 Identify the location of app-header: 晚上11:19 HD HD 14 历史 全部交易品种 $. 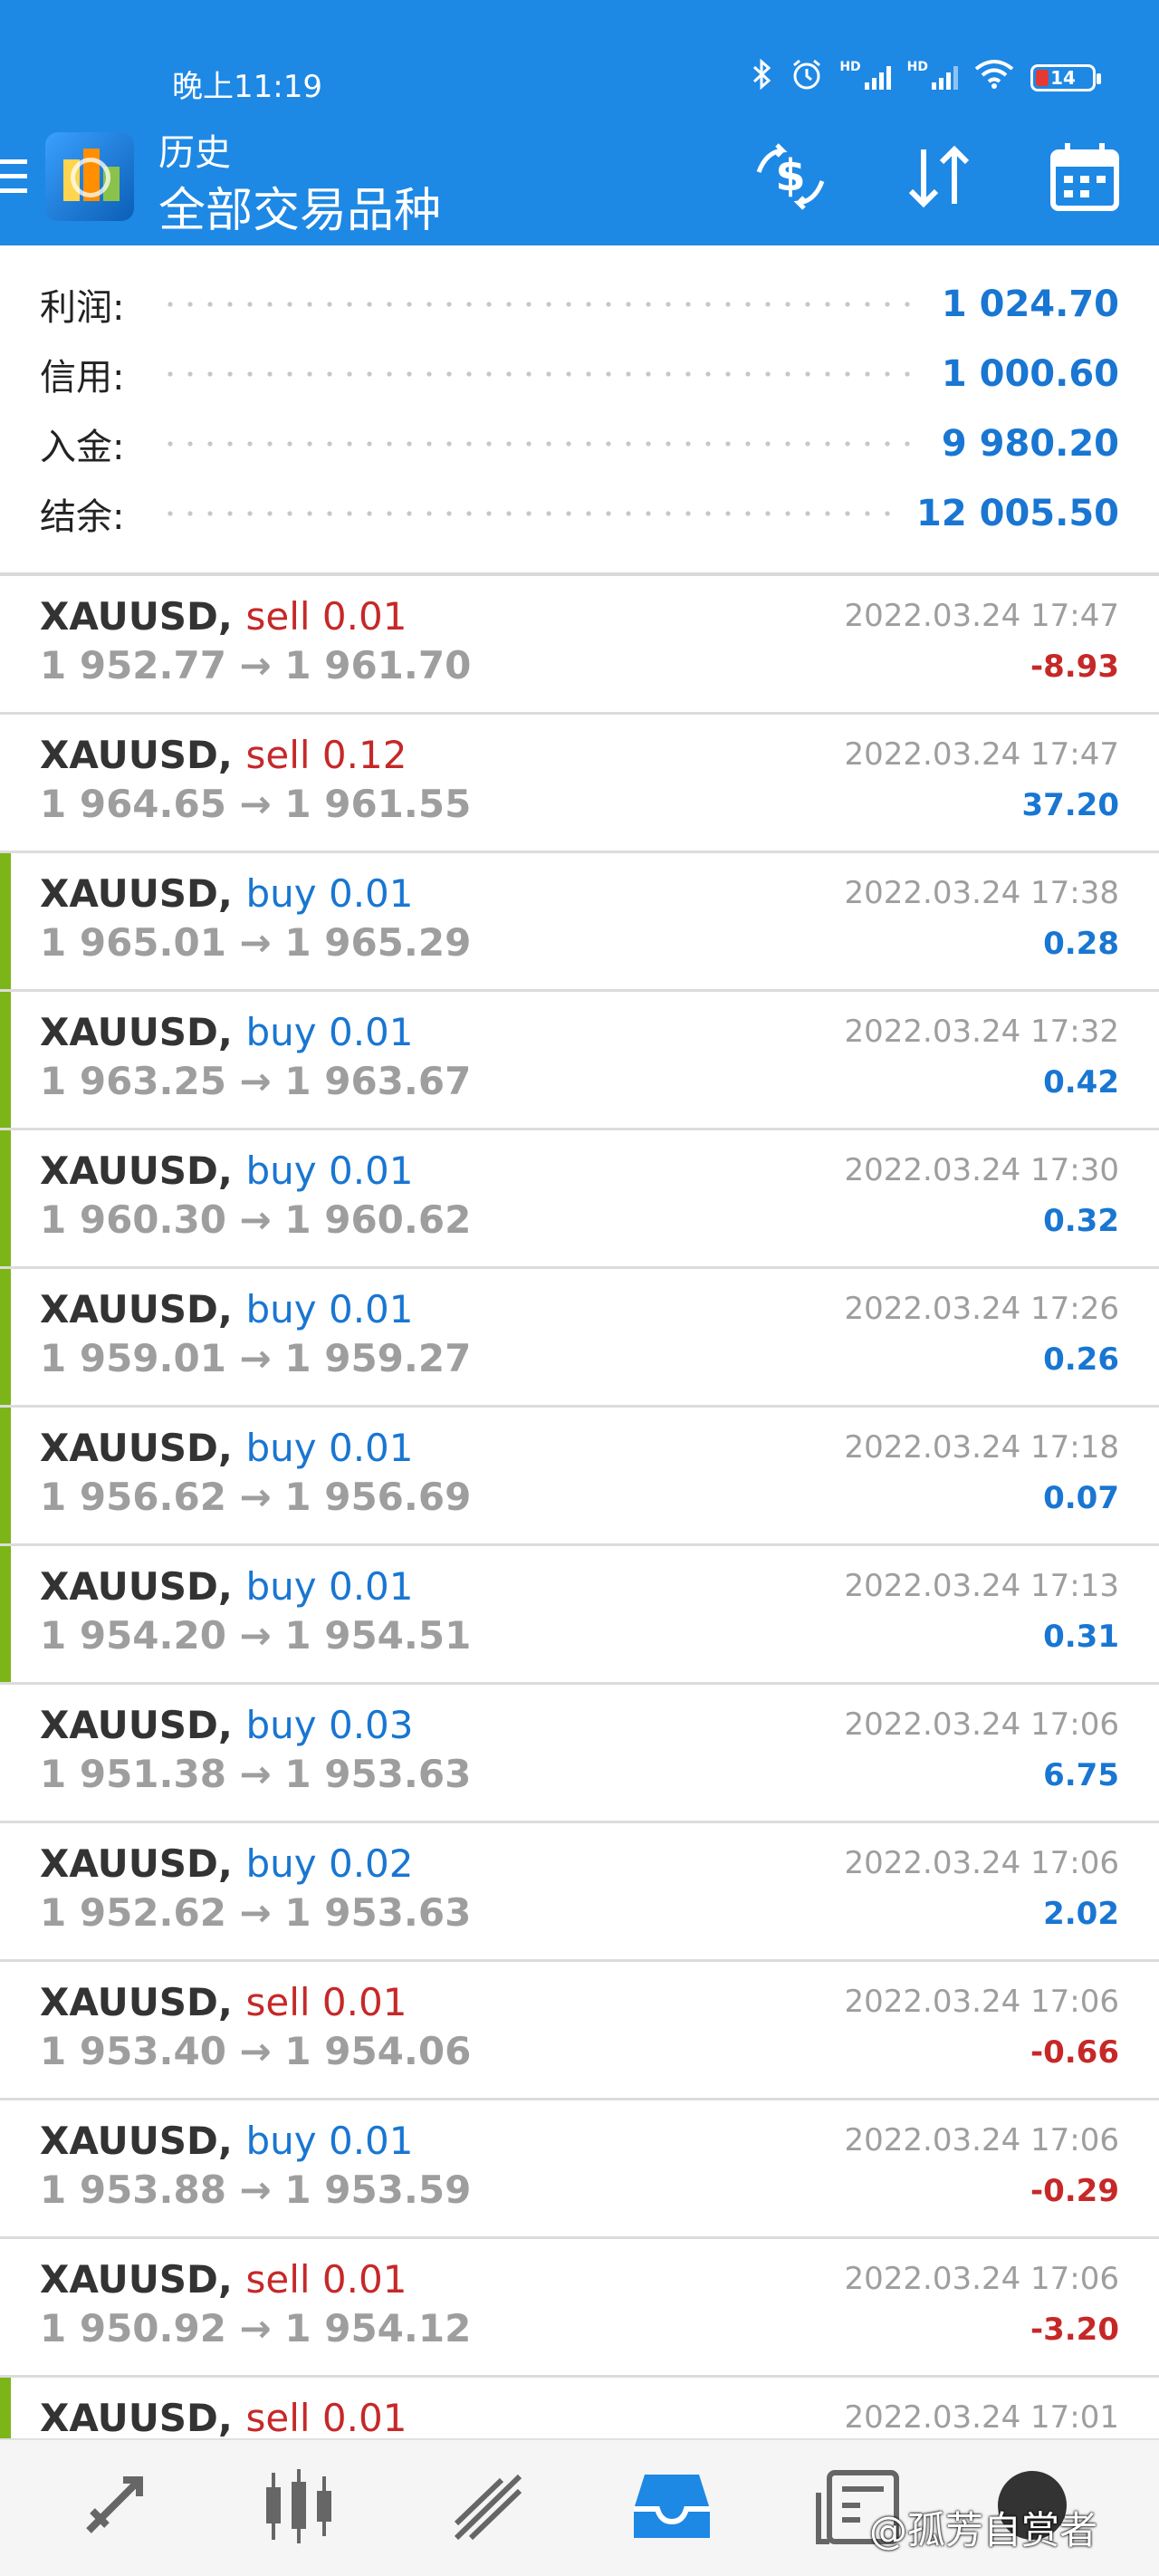
(579, 122).